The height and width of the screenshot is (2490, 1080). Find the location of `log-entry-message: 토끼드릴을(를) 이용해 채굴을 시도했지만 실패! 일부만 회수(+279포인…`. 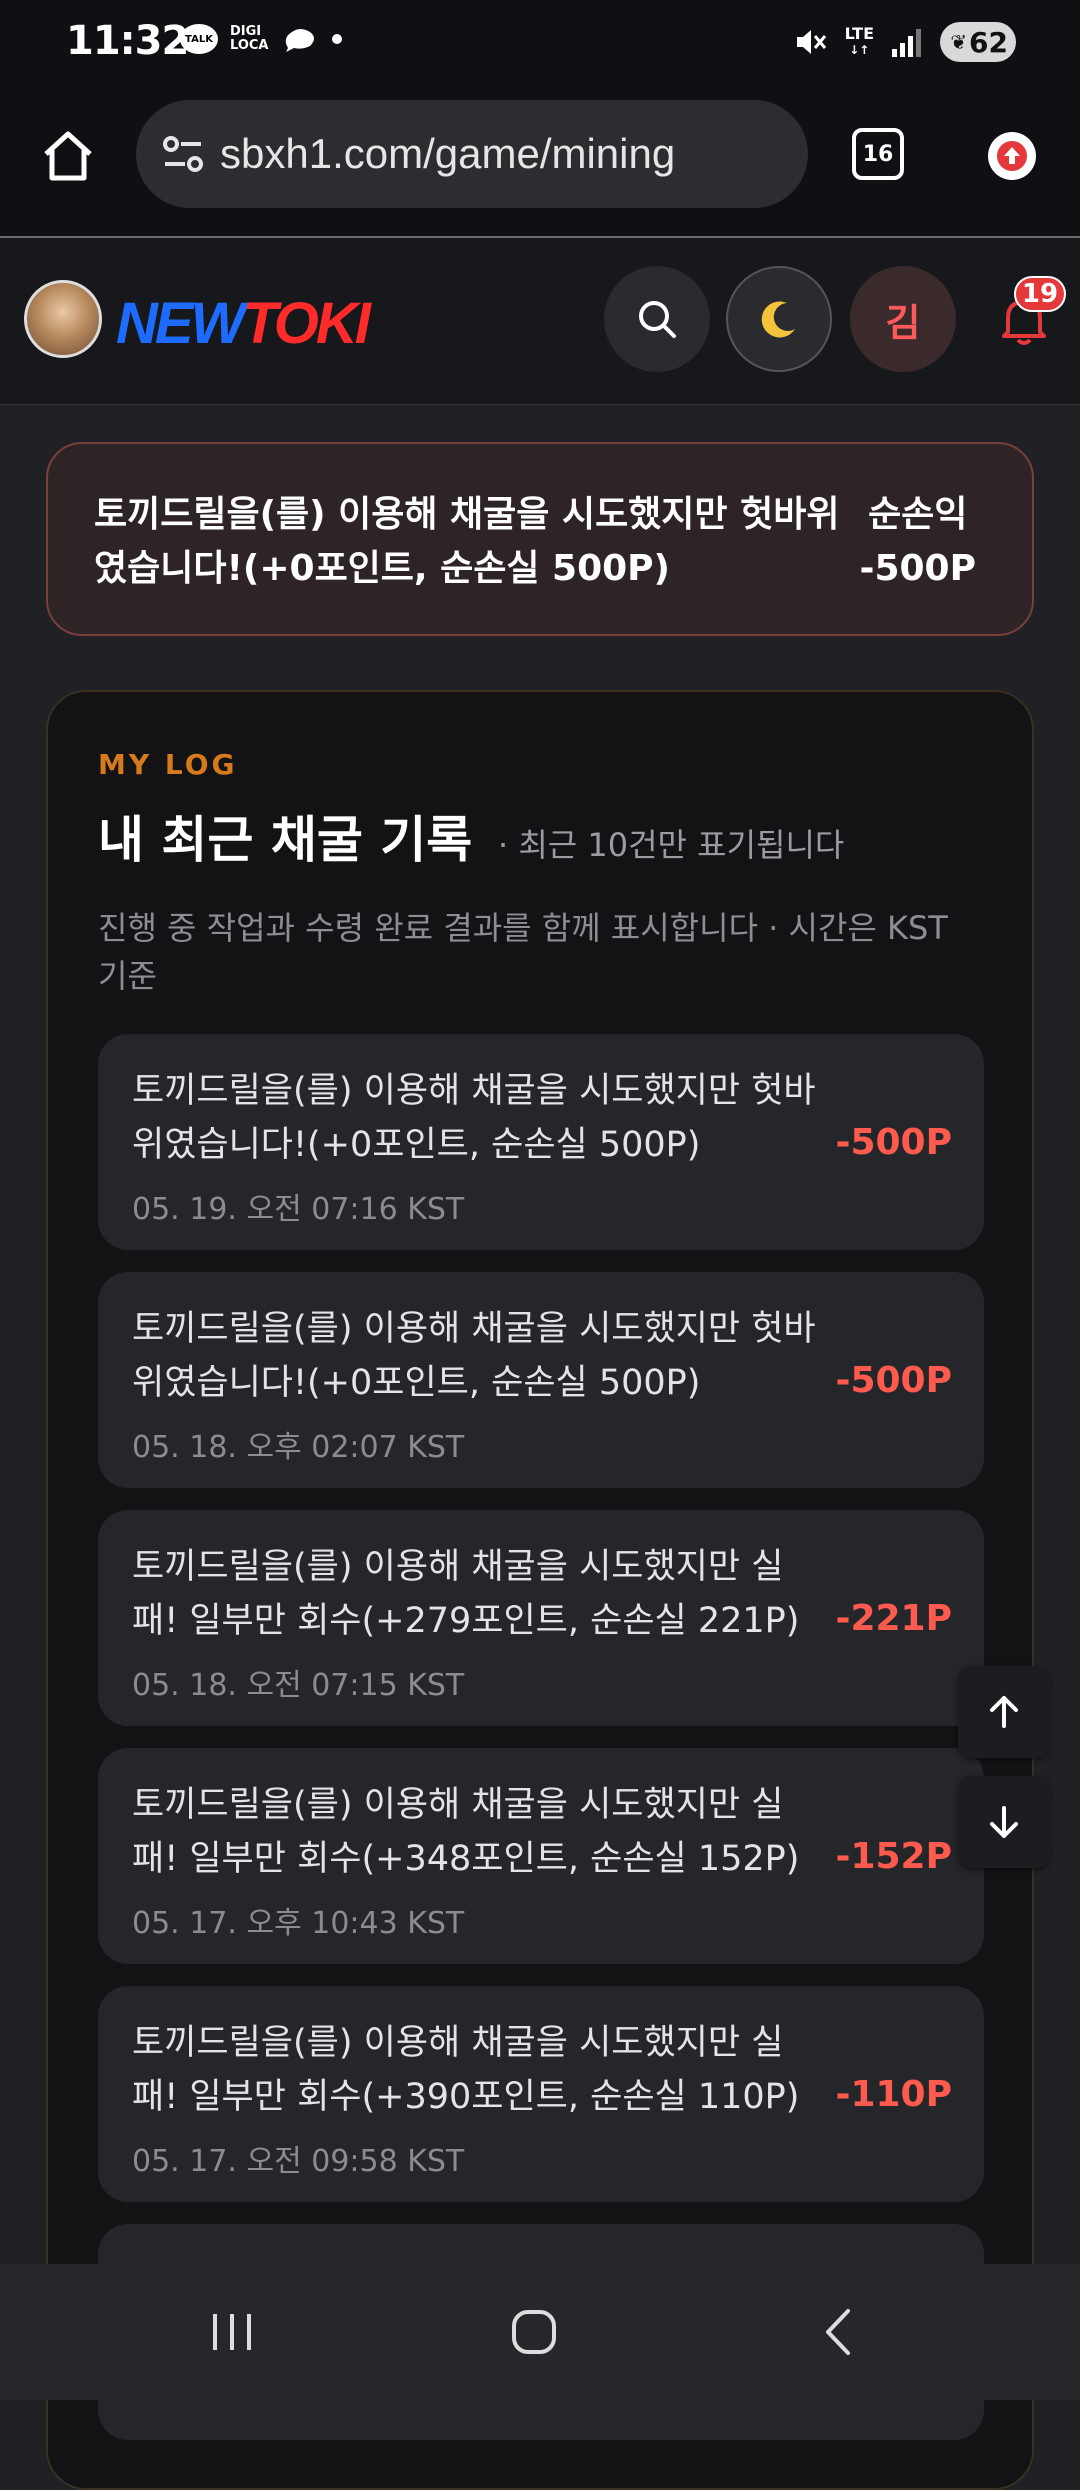

log-entry-message: 토끼드릴을(를) 이용해 채굴을 시도했지만 실패! 일부만 회수(+279포인… is located at coordinates (466, 1594).